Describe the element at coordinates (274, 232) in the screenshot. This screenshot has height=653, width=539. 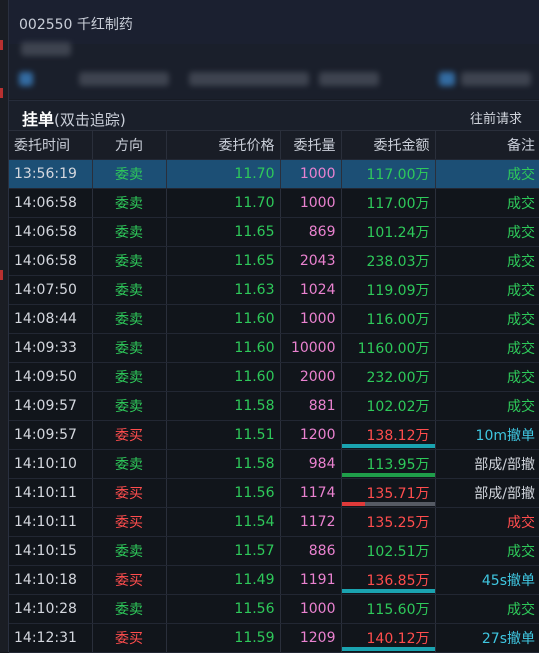
I see `table-row: 14:06:58 委卖 11.65 869 101.24万 成交` at that location.